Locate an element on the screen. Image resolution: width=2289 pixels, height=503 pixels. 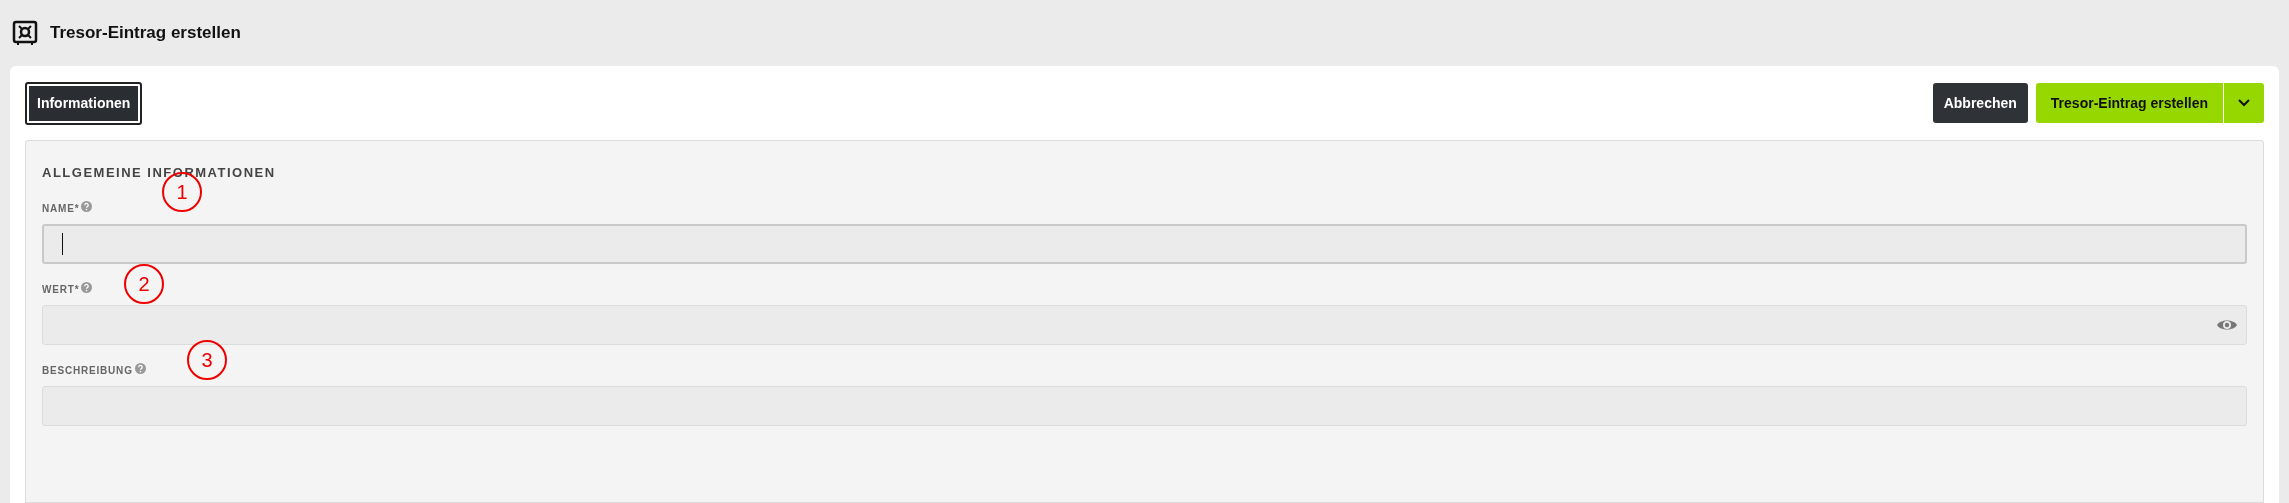
tab: Informationen is located at coordinates (84, 103).